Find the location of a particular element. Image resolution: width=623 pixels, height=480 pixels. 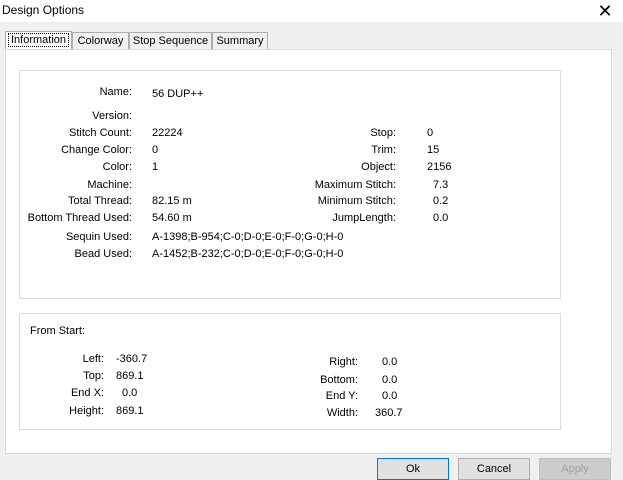

sequin-used-label: Sequin Used: is located at coordinates (98, 237).